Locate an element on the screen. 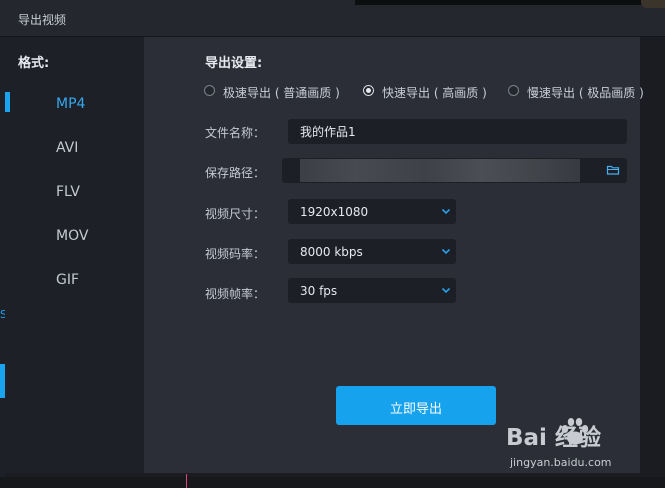 This screenshot has width=665, height=488. framerate-label: 视频帧率： is located at coordinates (235, 294).